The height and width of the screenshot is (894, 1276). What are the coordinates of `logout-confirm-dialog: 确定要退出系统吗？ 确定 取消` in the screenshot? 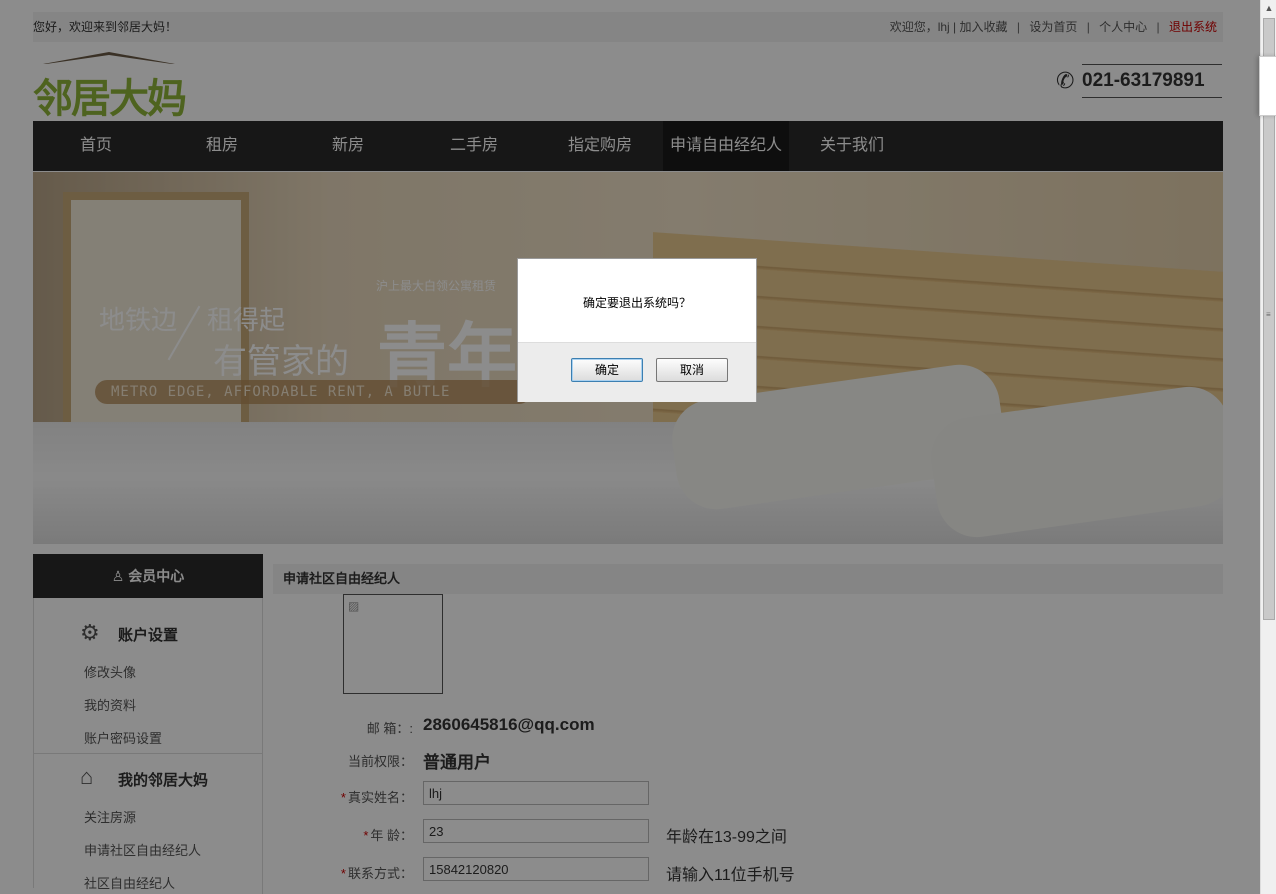 It's located at (637, 330).